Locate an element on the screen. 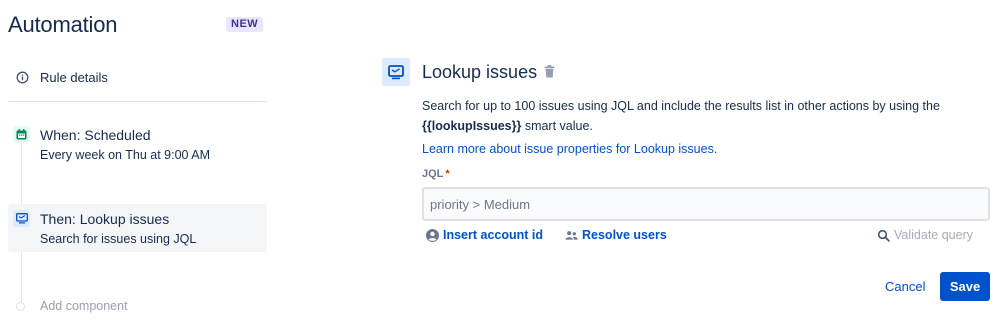 This screenshot has width=999, height=326. resolve-users-label: Resolve users is located at coordinates (624, 235).